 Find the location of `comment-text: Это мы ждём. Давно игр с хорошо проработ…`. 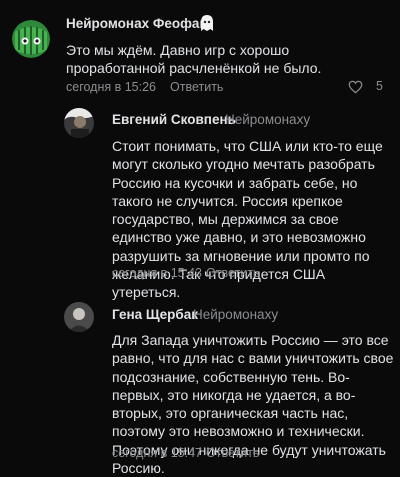

comment-text: Это мы ждём. Давно игр с хорошо проработ… is located at coordinates (194, 59).